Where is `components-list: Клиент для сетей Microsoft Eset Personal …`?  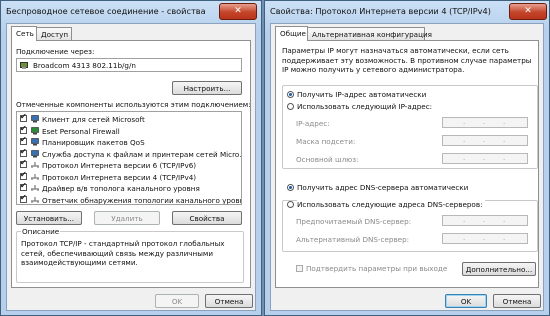 components-list: Клиент для сетей Microsoft Eset Personal … is located at coordinates (129, 158).